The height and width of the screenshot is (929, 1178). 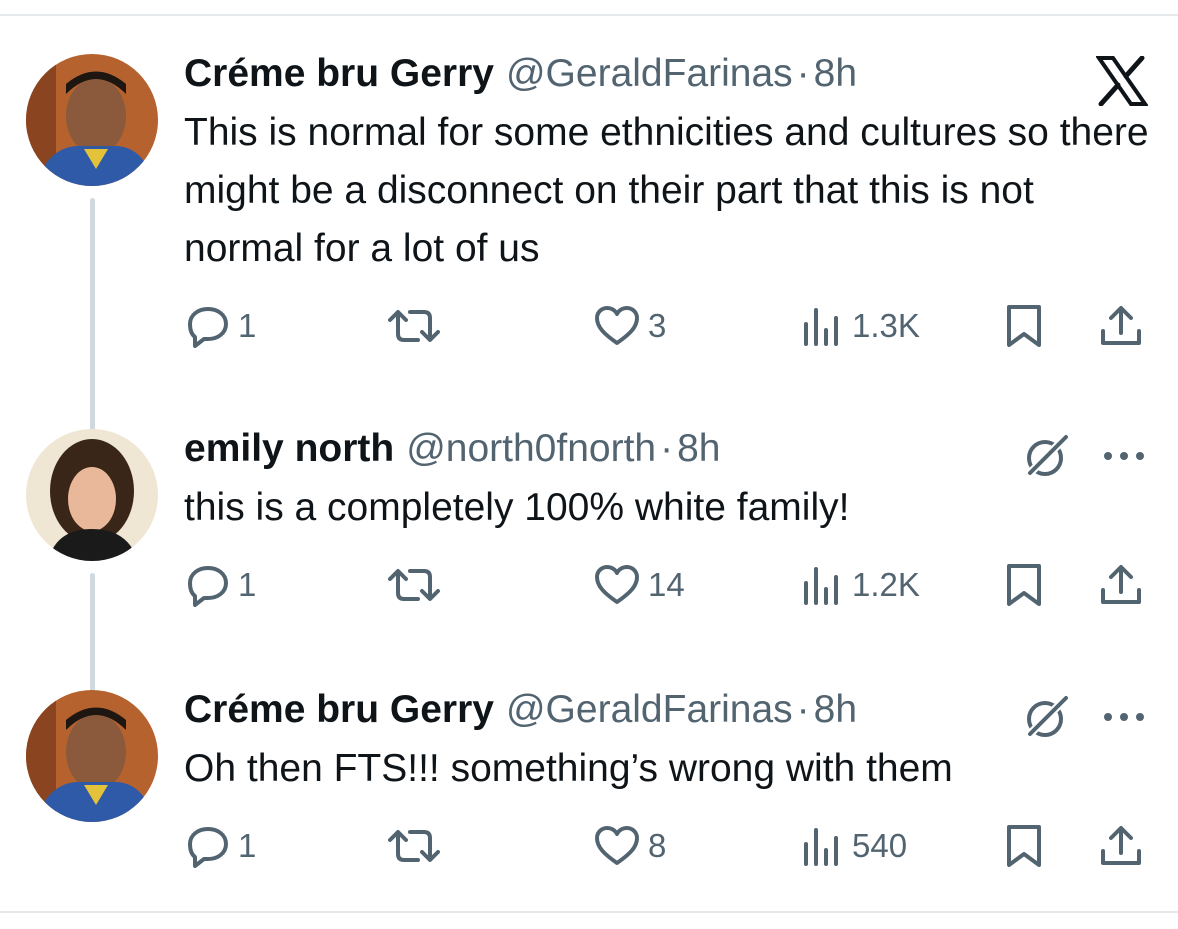 I want to click on views-count: 1.3K, so click(x=886, y=325).